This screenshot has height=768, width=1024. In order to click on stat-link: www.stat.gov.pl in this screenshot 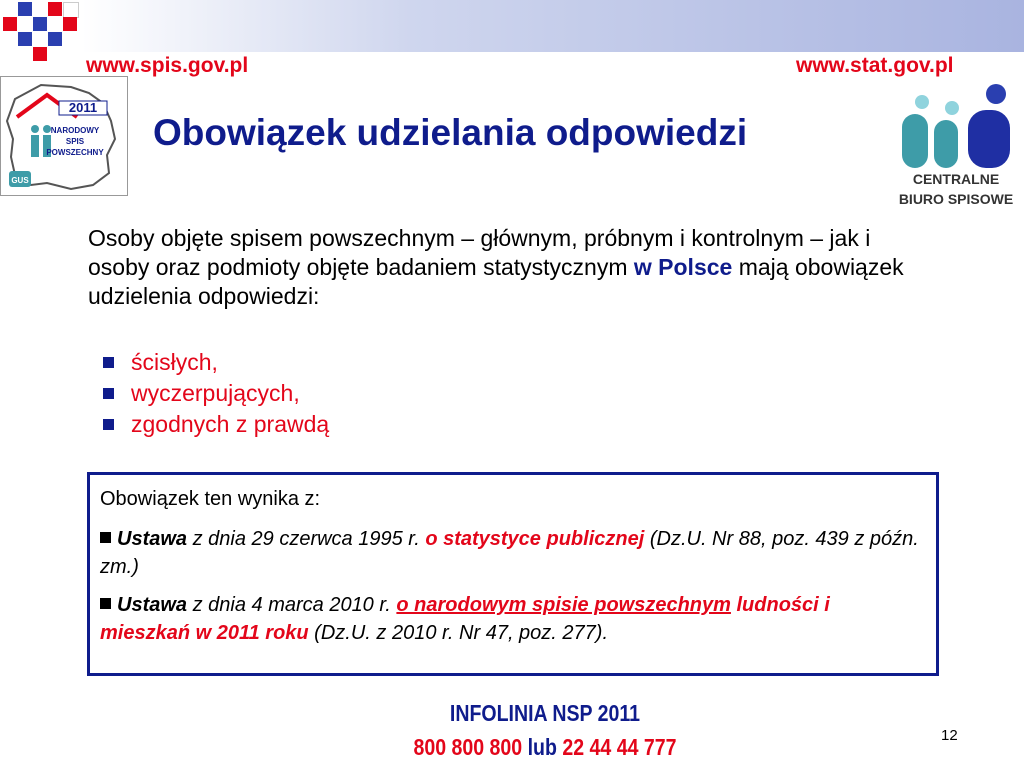, I will do `click(875, 66)`.